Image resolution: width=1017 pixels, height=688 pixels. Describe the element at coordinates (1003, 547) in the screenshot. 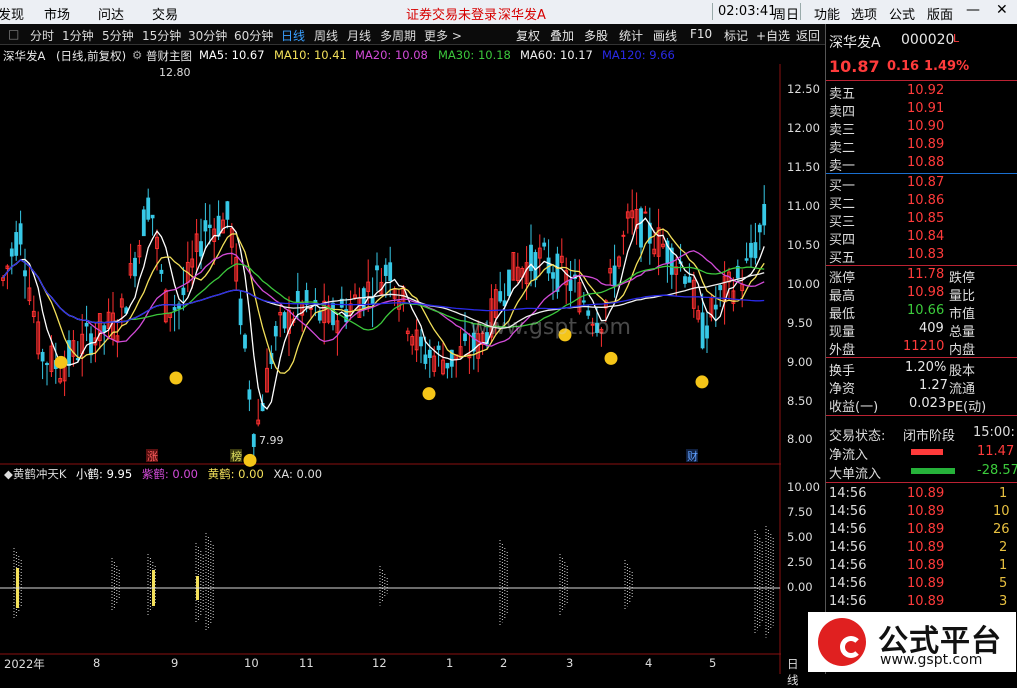

I see `tick-vol: 2` at that location.